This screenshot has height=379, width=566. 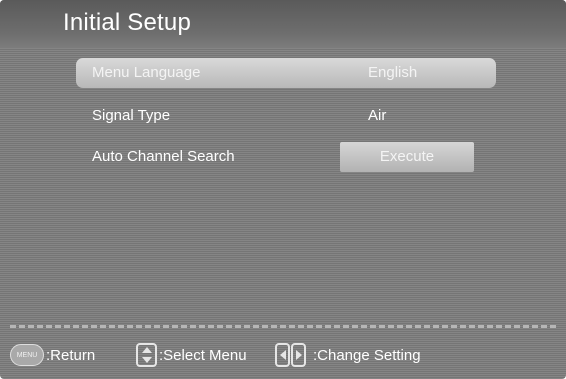 What do you see at coordinates (127, 22) in the screenshot?
I see `page-title: Initial Setup` at bounding box center [127, 22].